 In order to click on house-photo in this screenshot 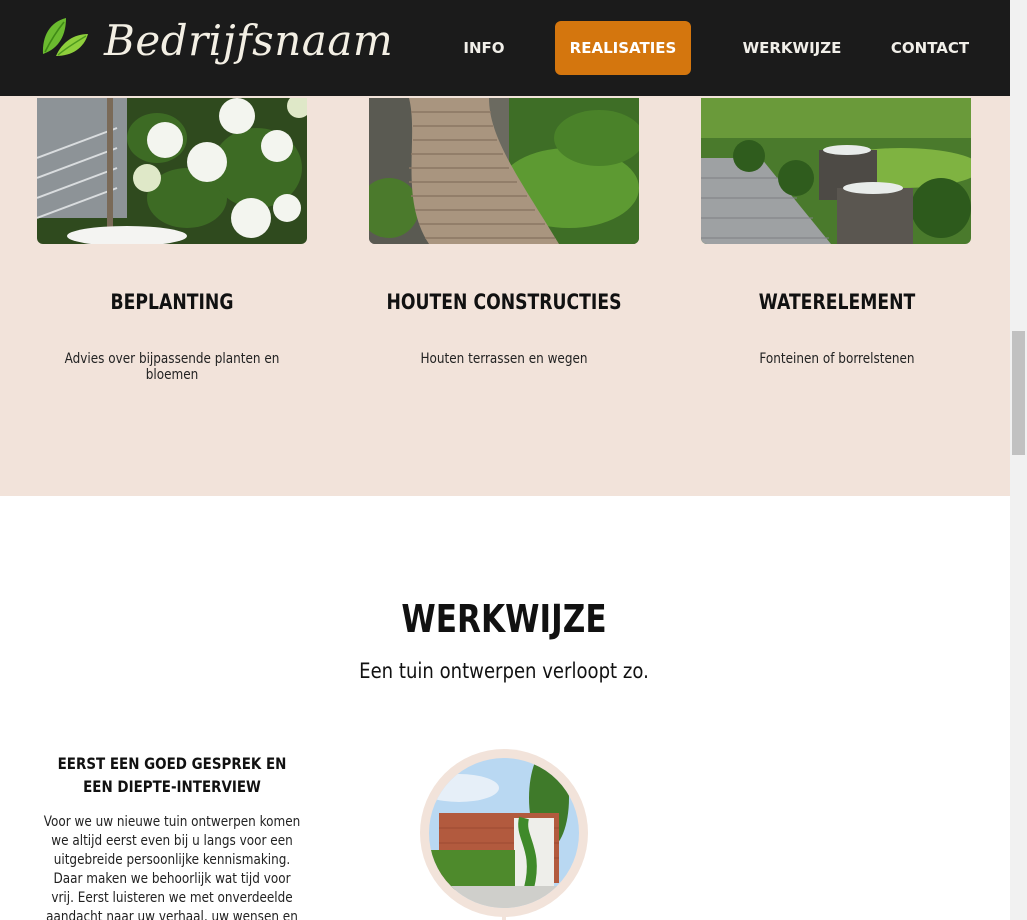, I will do `click(504, 833)`.